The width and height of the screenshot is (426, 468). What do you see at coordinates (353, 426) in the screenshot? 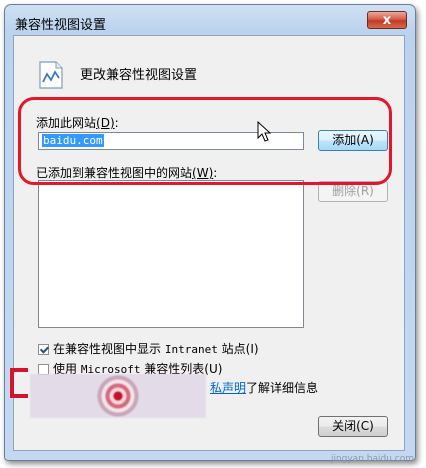
I see `close-button: 关闭(C)` at bounding box center [353, 426].